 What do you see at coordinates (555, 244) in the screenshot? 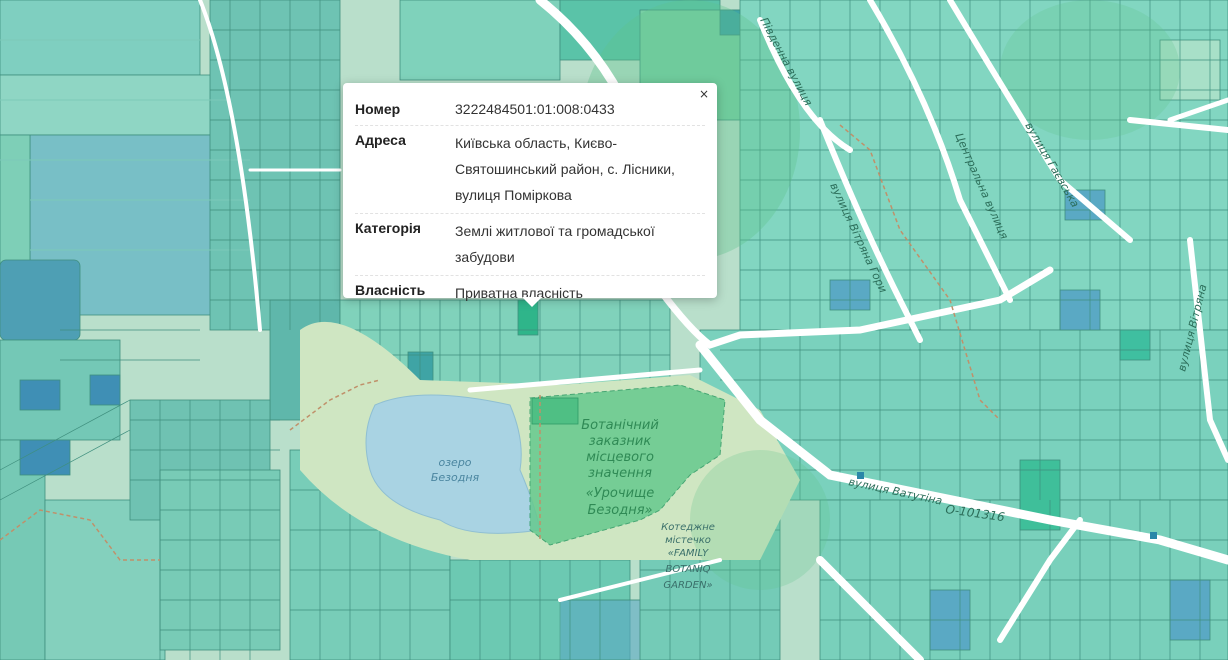
I see `popup-value: Землі житлової та громадської забудови` at bounding box center [555, 244].